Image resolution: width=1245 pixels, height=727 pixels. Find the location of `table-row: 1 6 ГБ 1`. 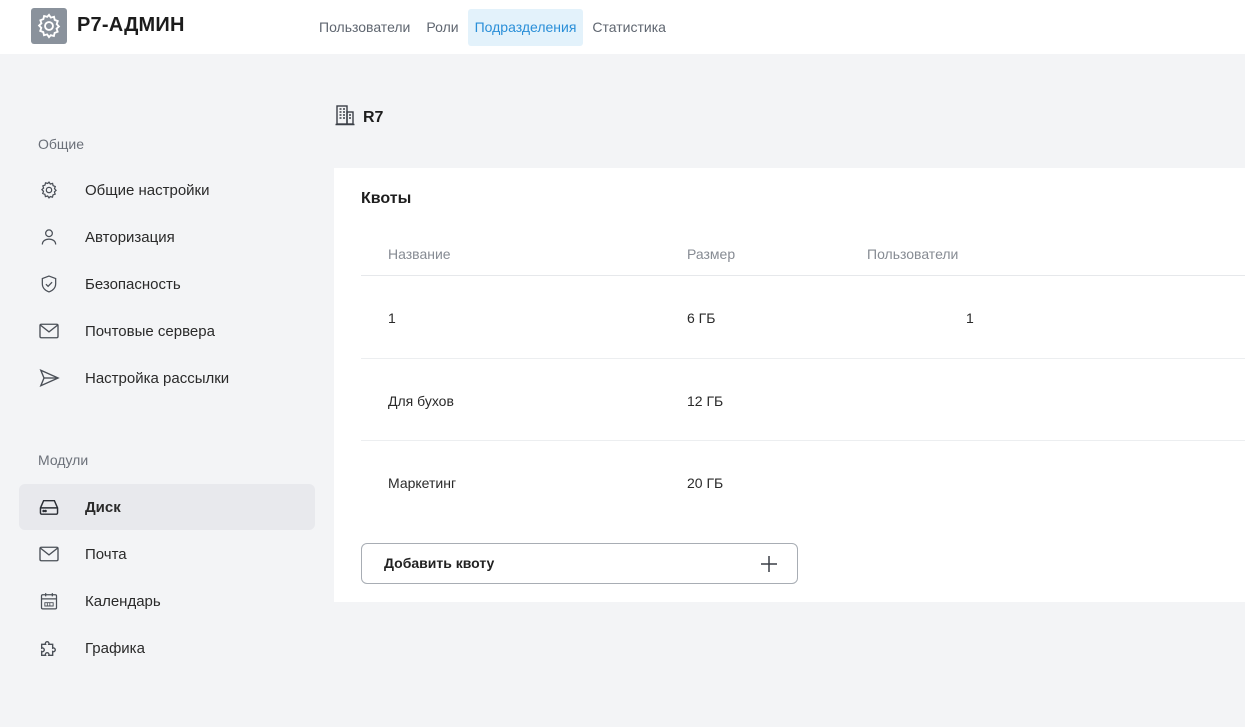

table-row: 1 6 ГБ 1 is located at coordinates (803, 317).